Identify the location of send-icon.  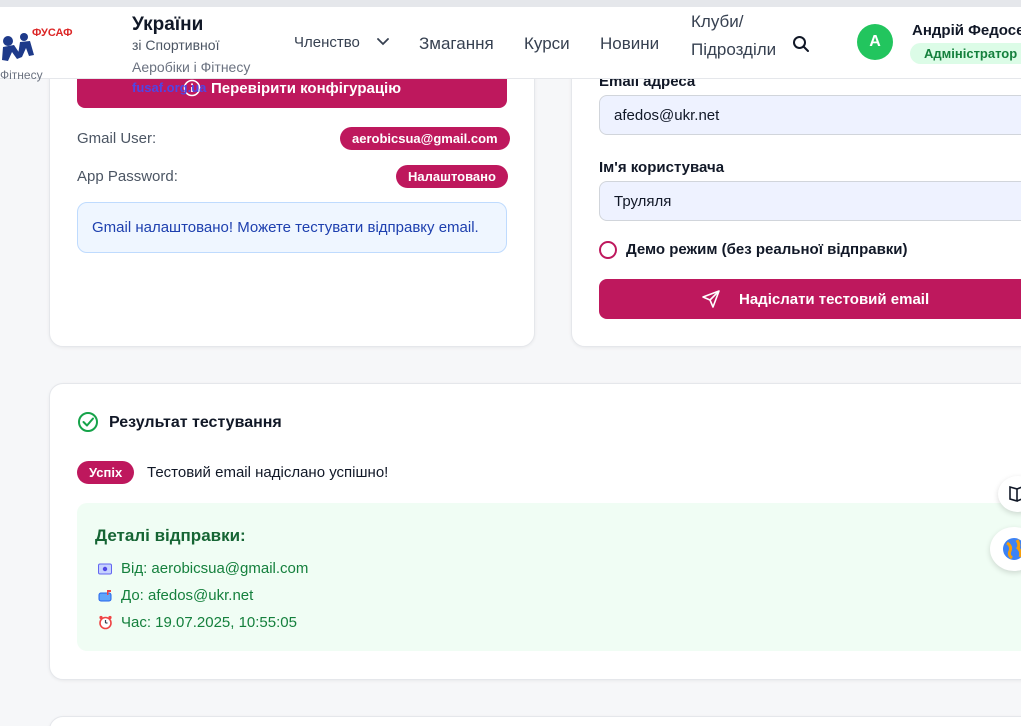
(711, 299).